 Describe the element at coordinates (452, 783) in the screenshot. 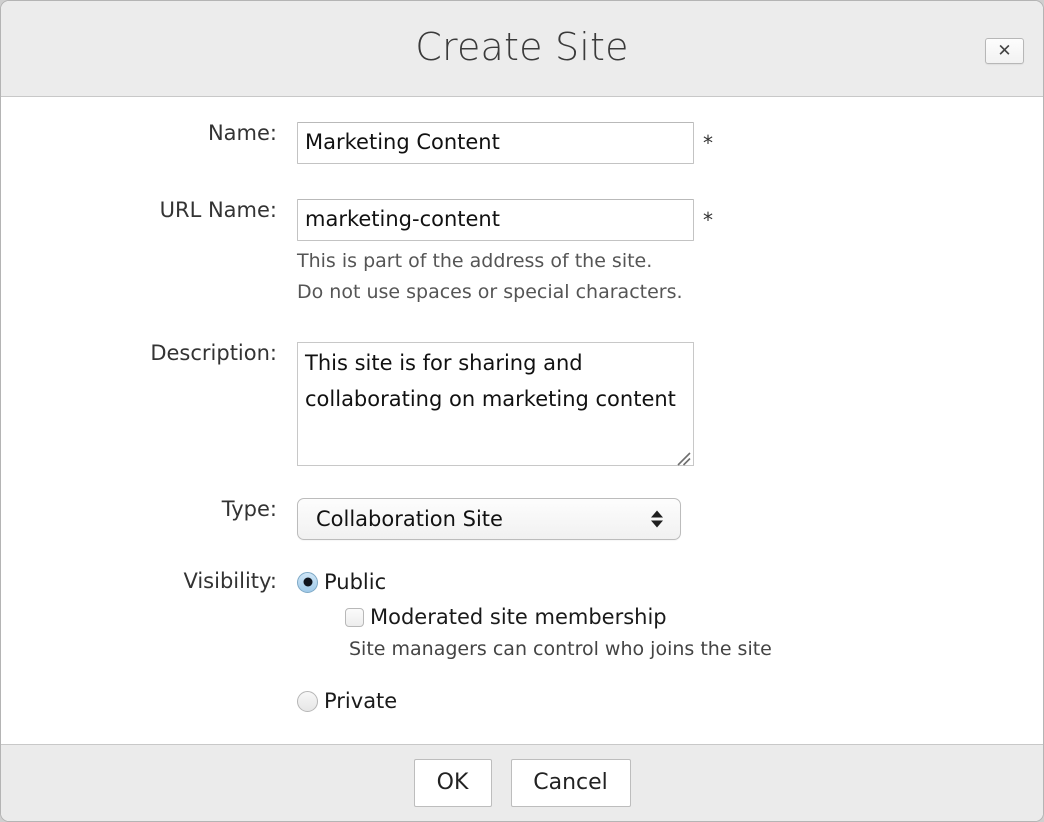

I see `ok-button: OK` at that location.